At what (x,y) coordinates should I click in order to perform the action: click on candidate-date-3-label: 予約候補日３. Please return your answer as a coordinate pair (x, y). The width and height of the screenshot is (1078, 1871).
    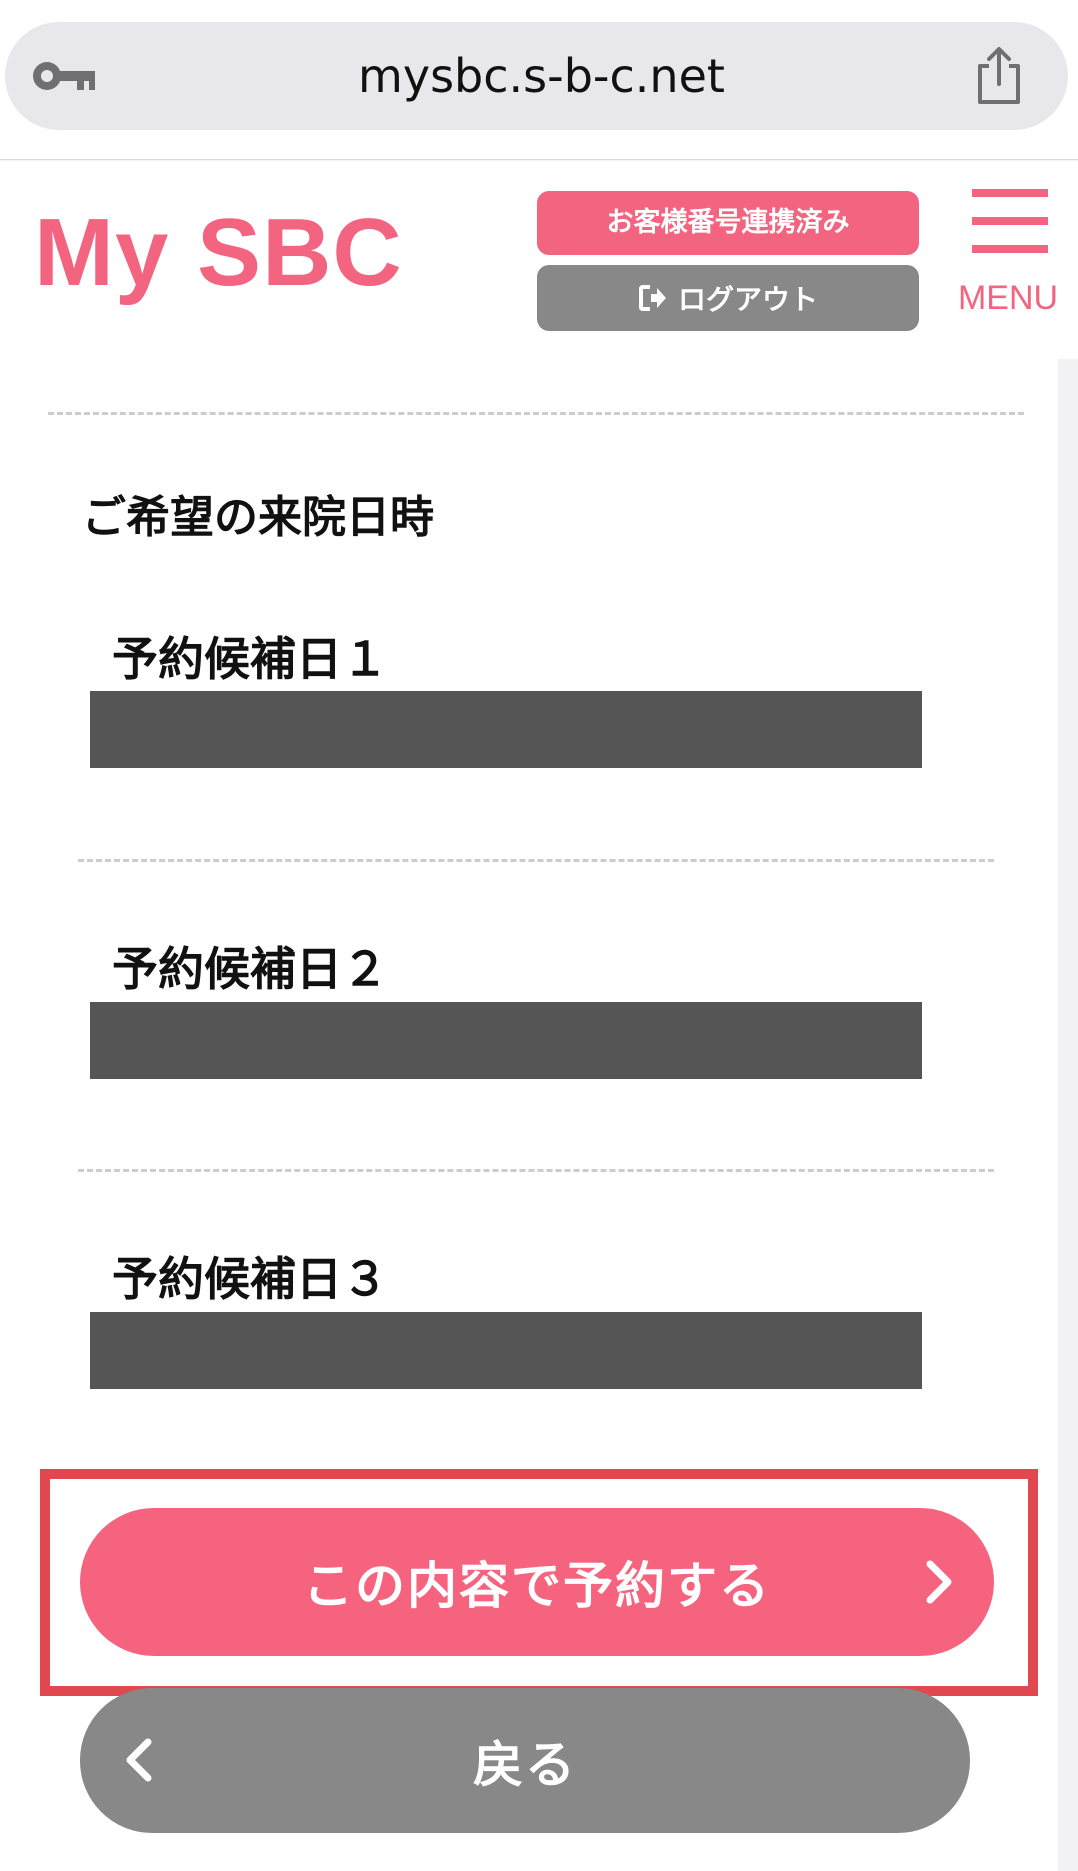
    Looking at the image, I should click on (250, 1279).